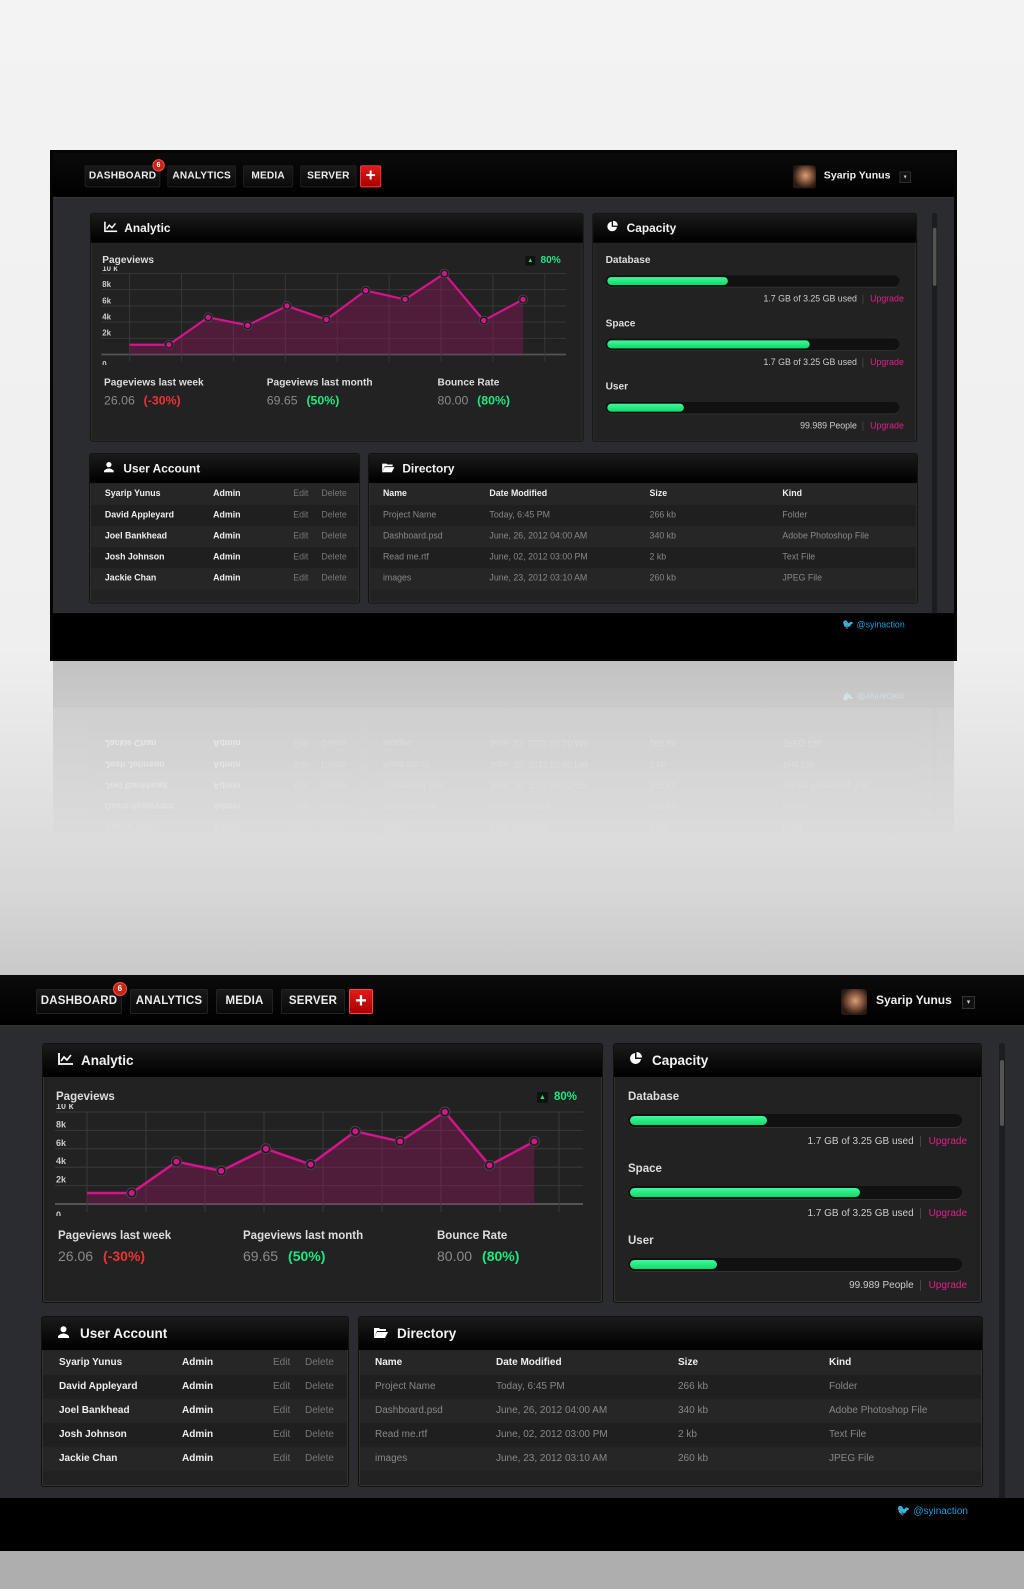 The image size is (1024, 1589). I want to click on user-name-cell: Syarip Yunus, so click(91, 1362).